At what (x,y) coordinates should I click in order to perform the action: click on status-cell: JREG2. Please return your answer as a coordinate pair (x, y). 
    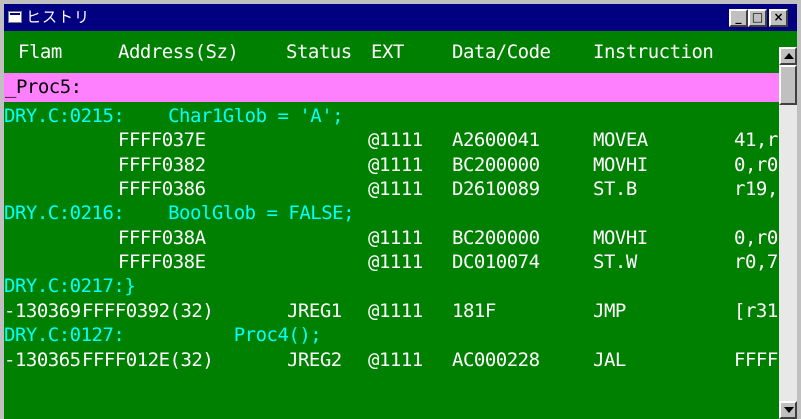
    Looking at the image, I should click on (314, 360).